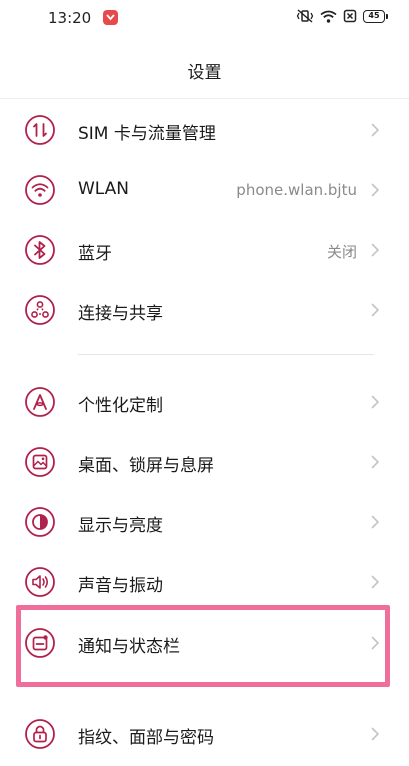  Describe the element at coordinates (120, 526) in the screenshot. I see `settings-item-label: 显示与亮度` at that location.